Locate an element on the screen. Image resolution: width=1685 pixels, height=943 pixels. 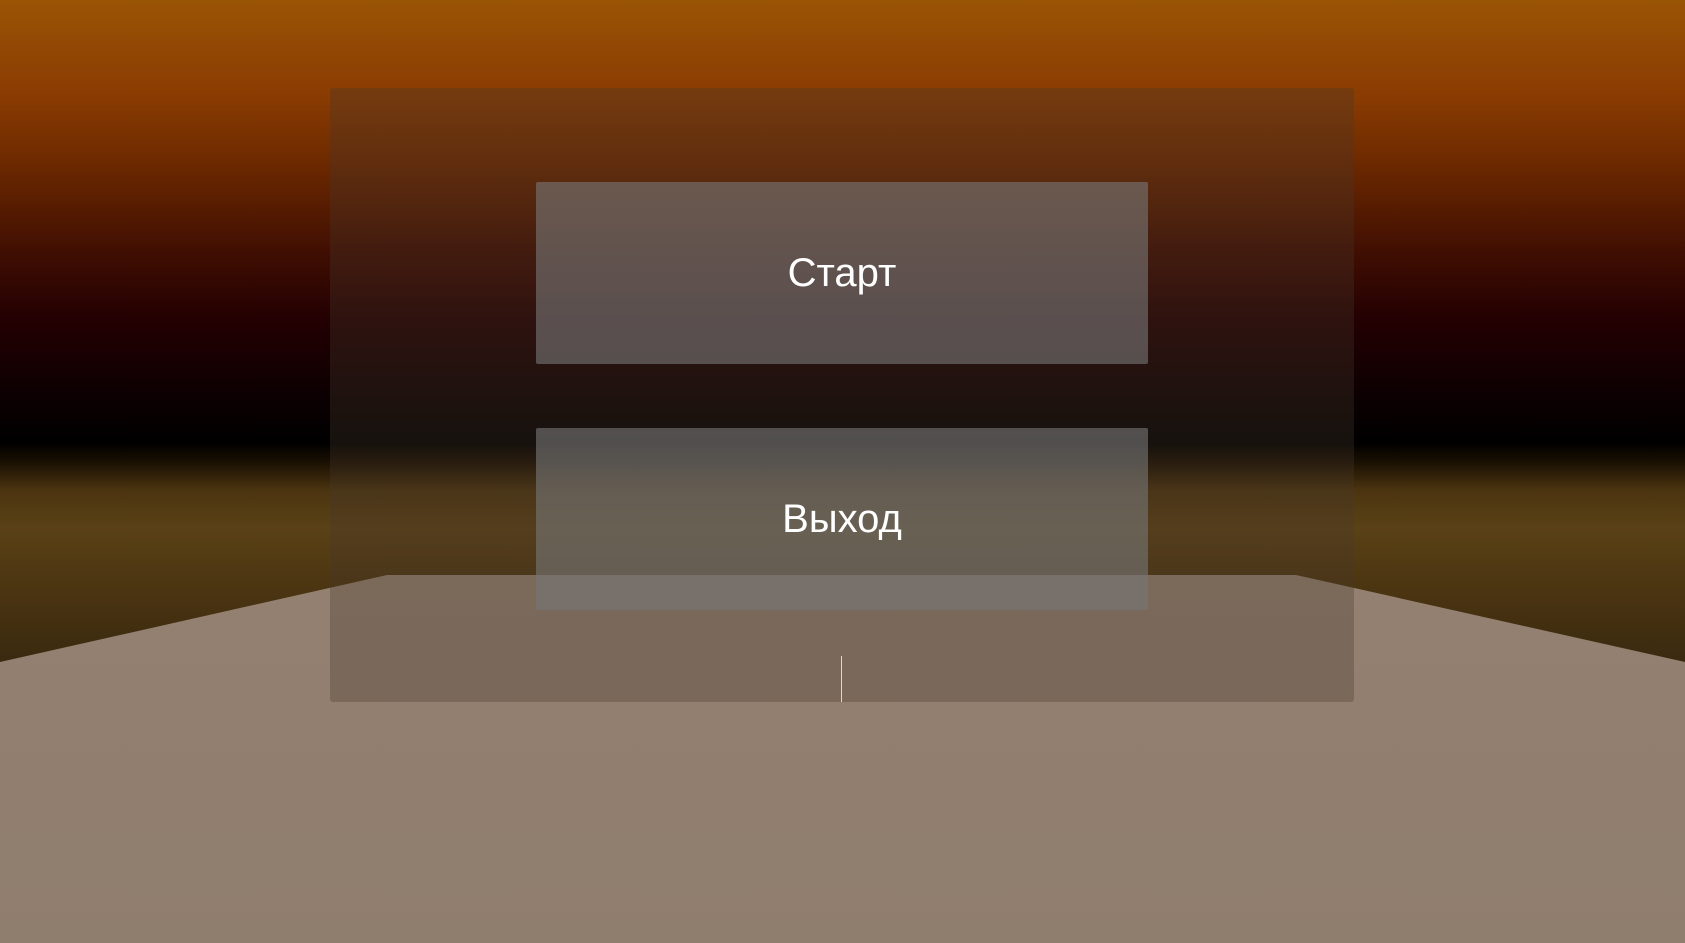
crosshair-line is located at coordinates (841, 679).